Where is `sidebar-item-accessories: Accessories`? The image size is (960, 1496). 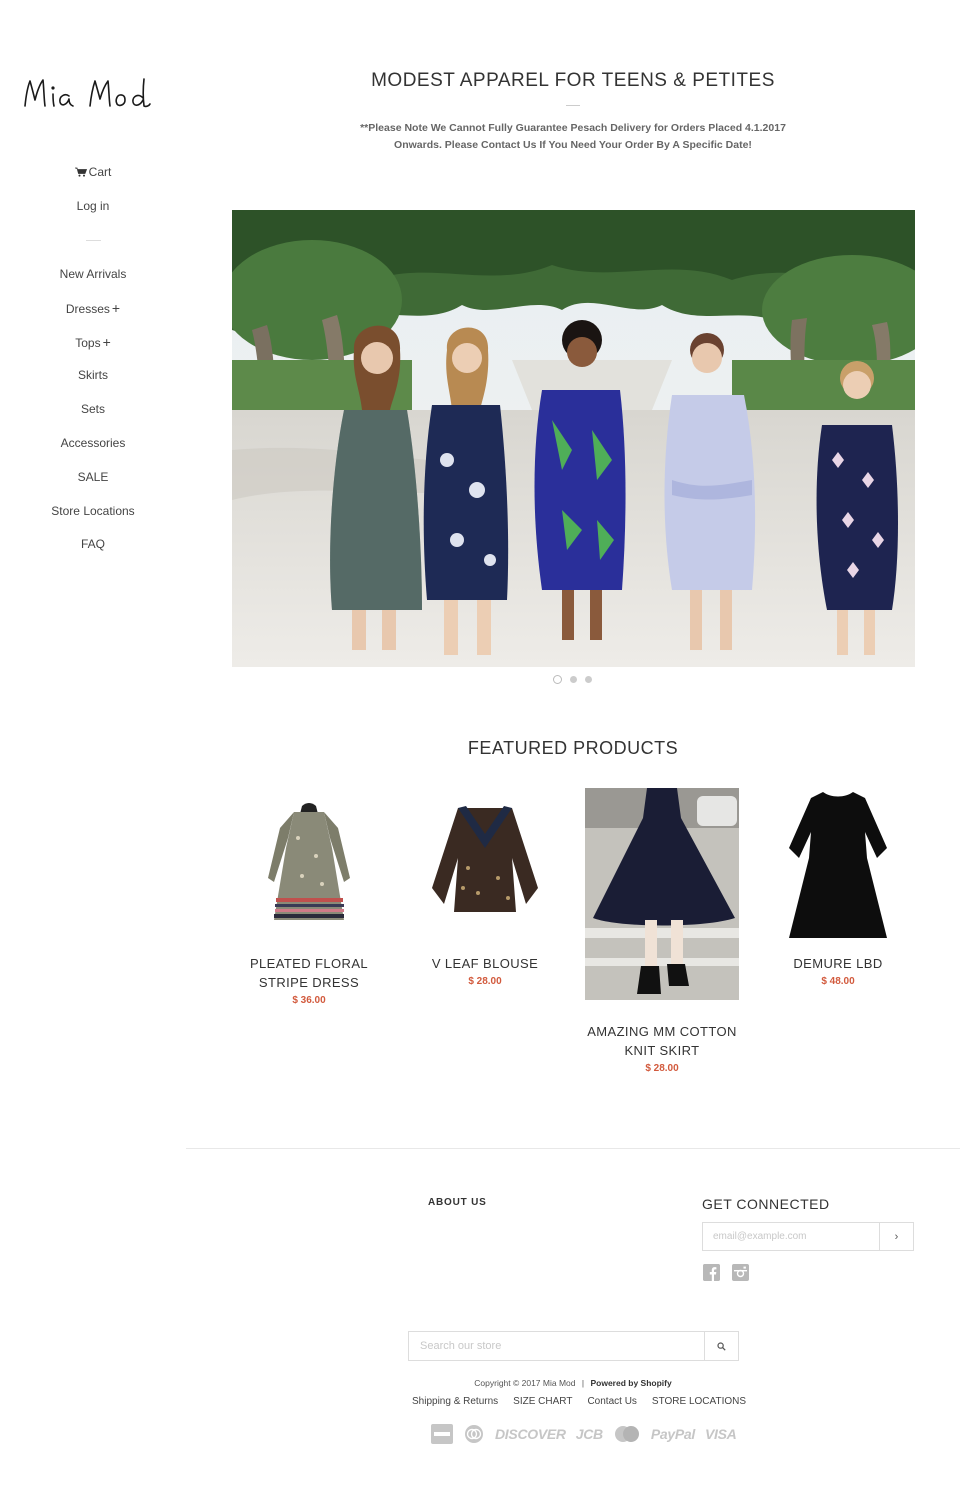
sidebar-item-accessories: Accessories is located at coordinates (93, 443).